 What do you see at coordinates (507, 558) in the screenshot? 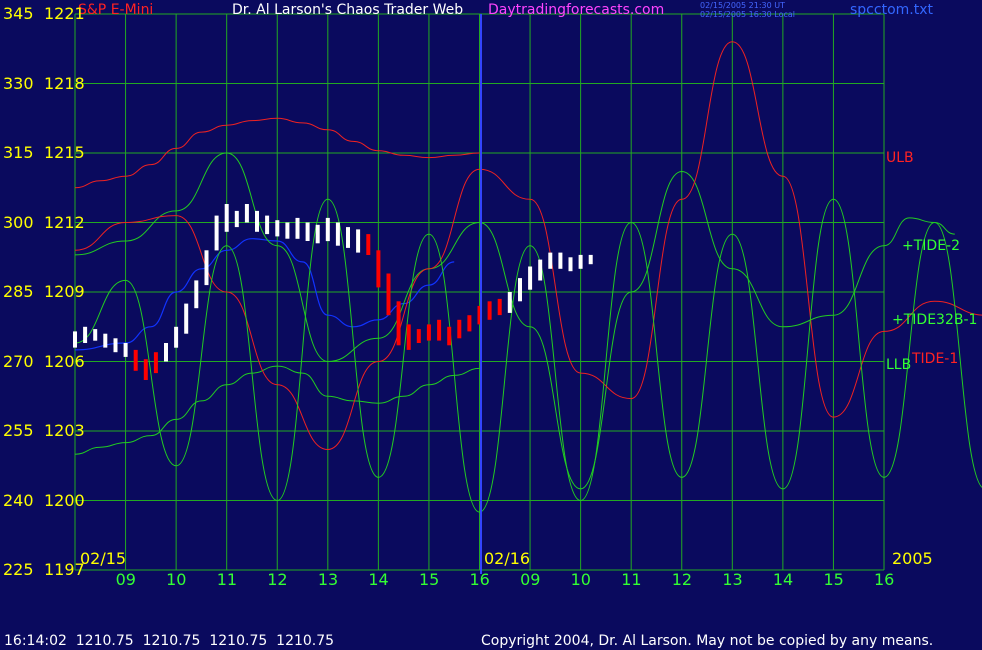
I see `date-label-day2: 02/16` at bounding box center [507, 558].